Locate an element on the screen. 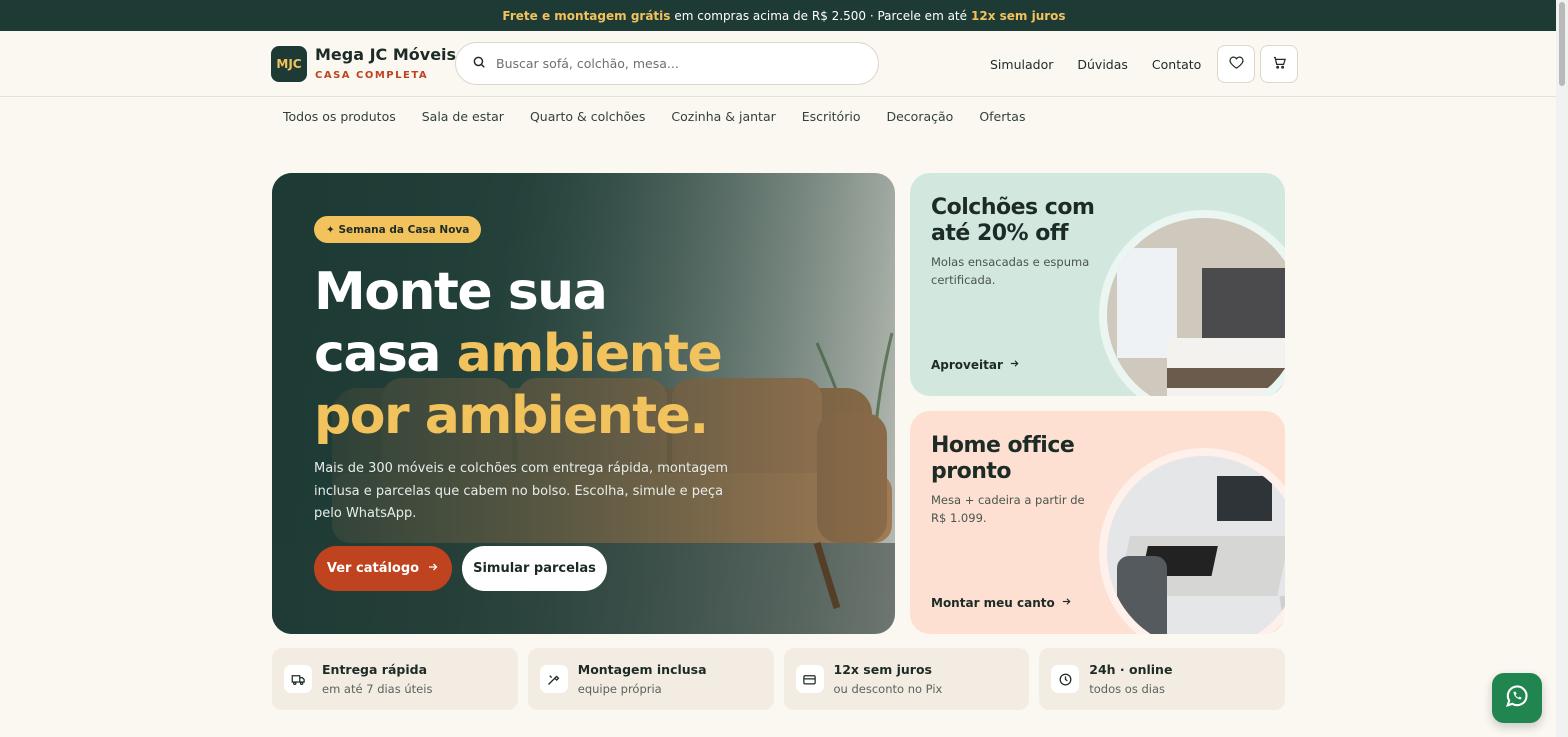 The width and height of the screenshot is (1568, 737). favorites-button is located at coordinates (1236, 64).